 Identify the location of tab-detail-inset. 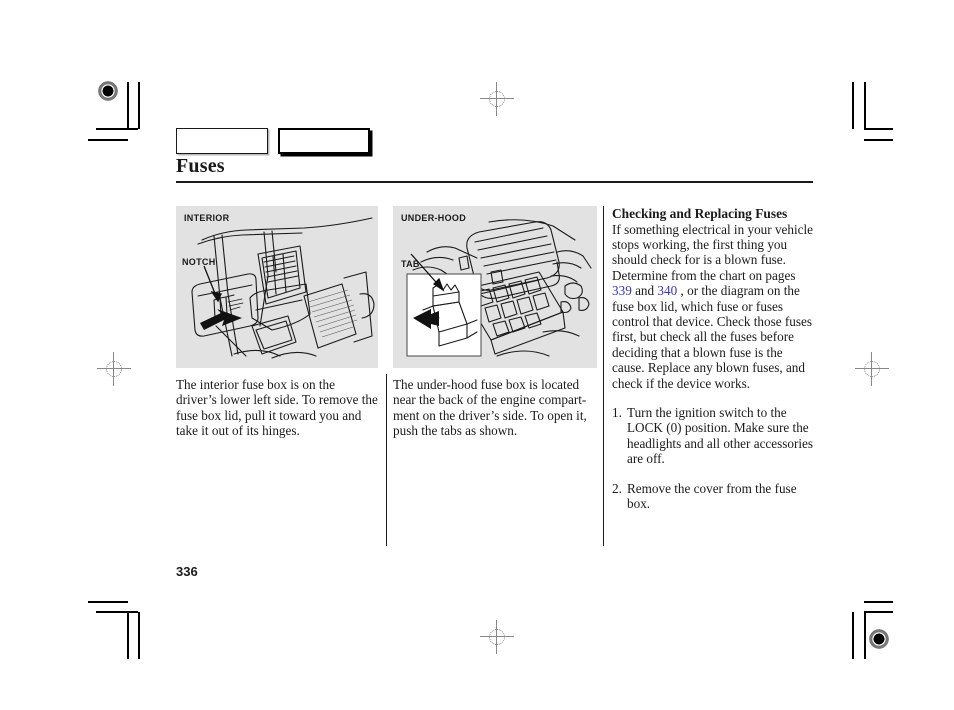
(444, 305).